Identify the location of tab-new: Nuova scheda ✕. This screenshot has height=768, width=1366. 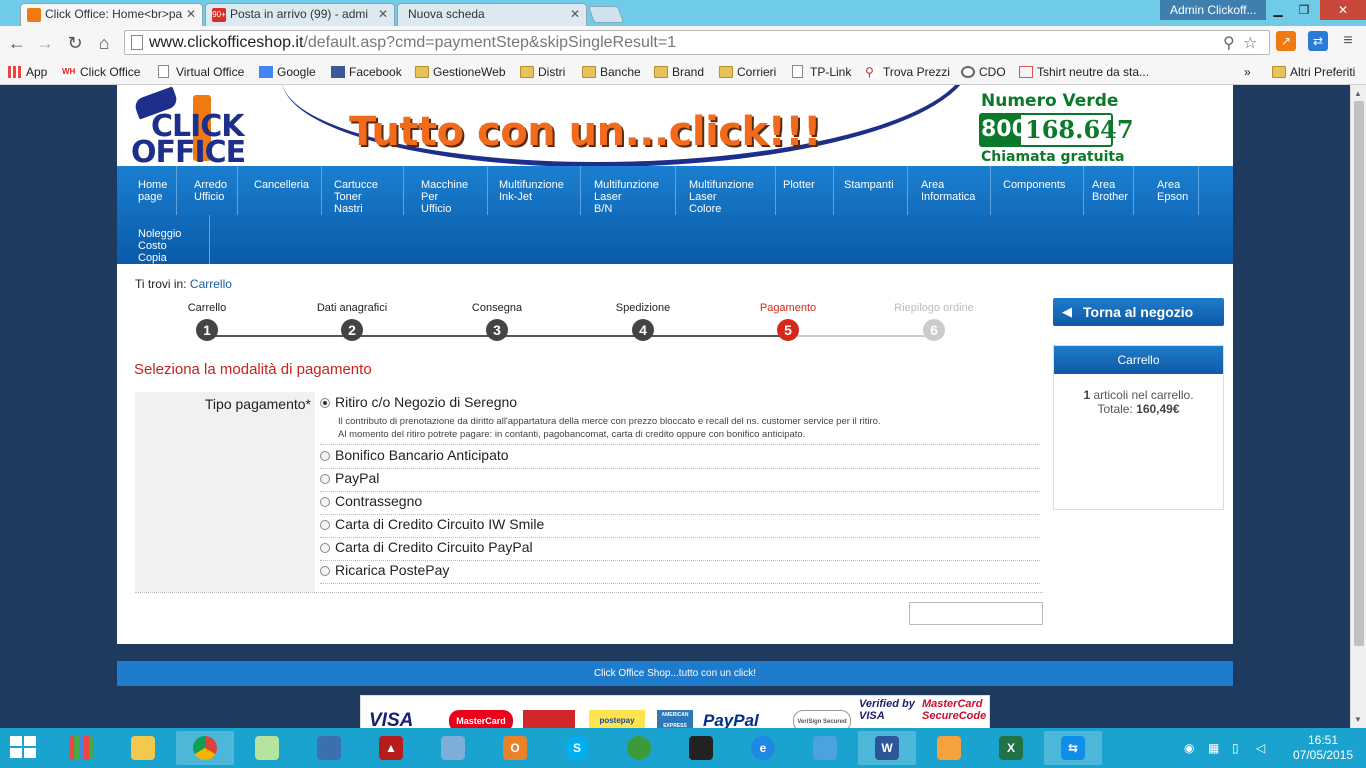
(492, 14).